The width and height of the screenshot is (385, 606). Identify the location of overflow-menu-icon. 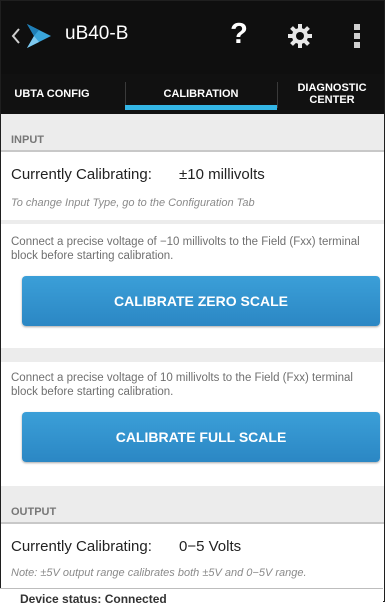
(357, 36).